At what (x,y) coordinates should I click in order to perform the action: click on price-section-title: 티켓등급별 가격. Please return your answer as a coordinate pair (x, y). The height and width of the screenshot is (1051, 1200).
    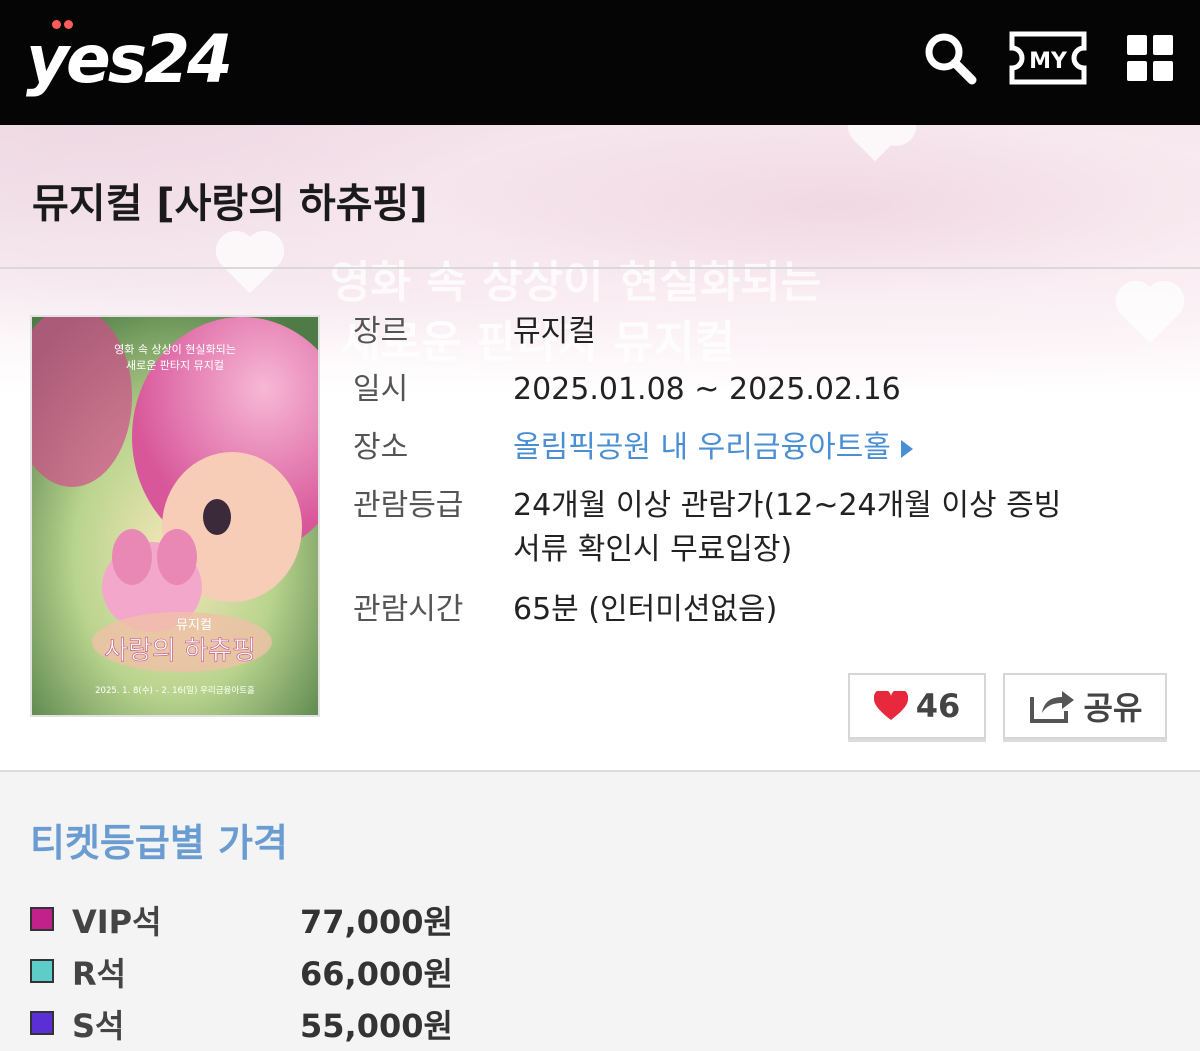
    Looking at the image, I should click on (159, 843).